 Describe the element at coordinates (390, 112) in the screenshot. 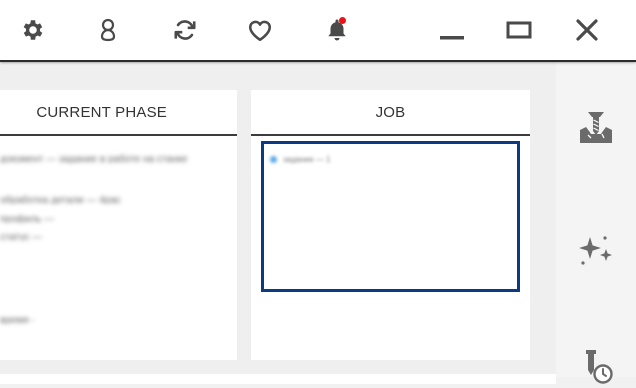

I see `job-title: JOB` at that location.